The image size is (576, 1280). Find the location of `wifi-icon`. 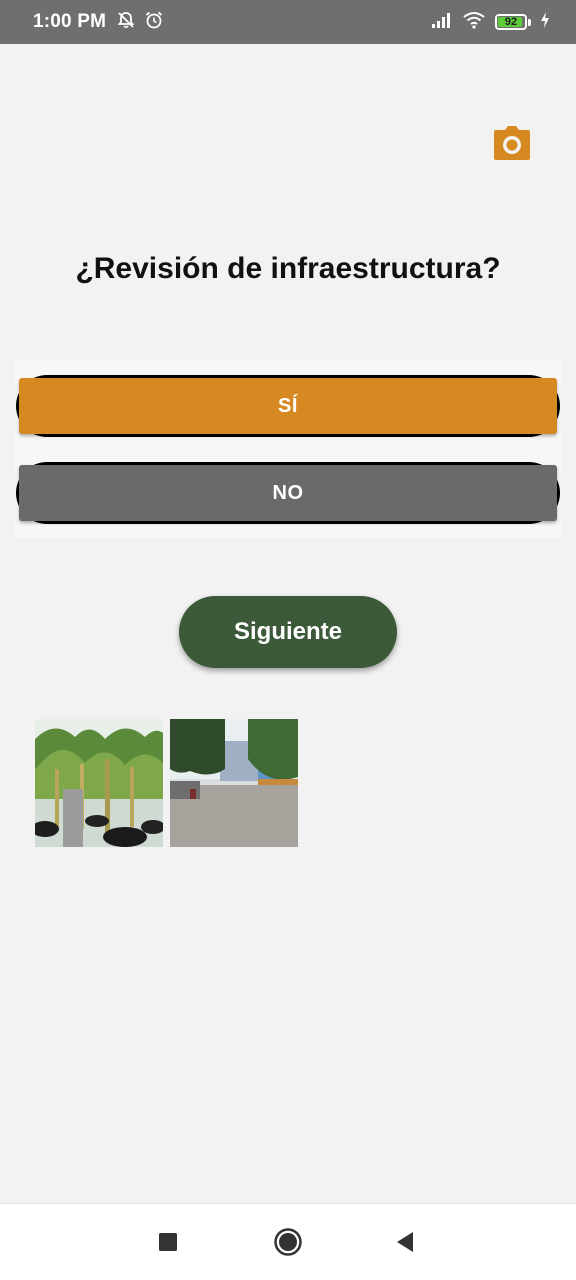

wifi-icon is located at coordinates (474, 22).